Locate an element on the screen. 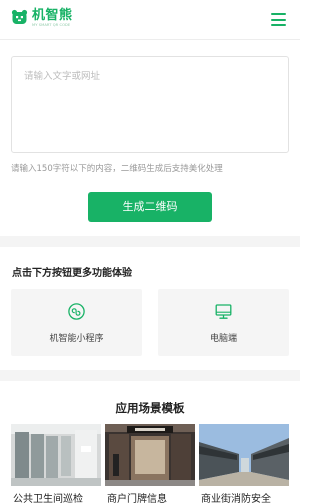  shop-front-photo is located at coordinates (150, 455).